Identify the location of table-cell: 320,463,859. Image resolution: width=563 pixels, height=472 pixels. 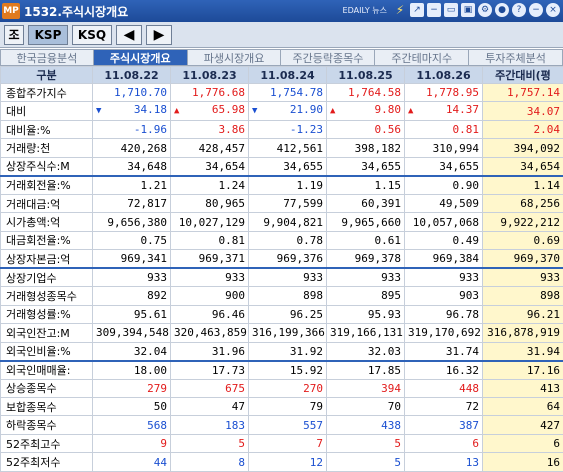
(210, 333).